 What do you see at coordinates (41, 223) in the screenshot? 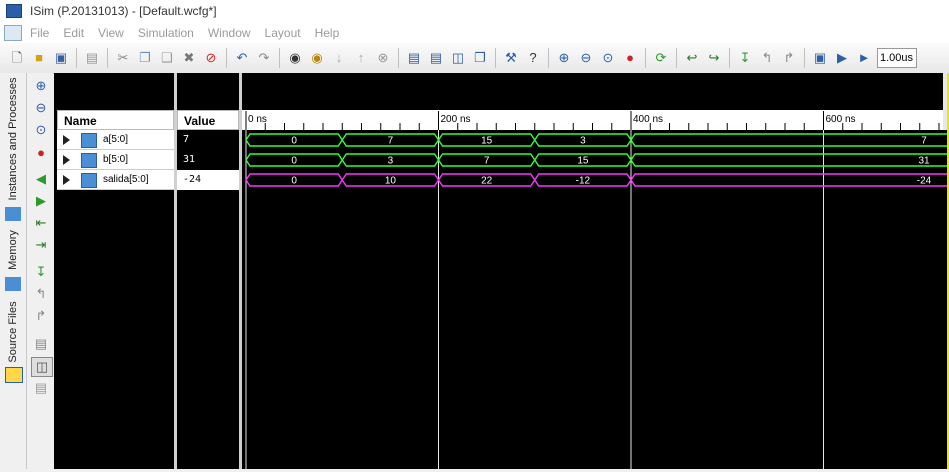
I see `previous-transition-icon: ⇤` at bounding box center [41, 223].